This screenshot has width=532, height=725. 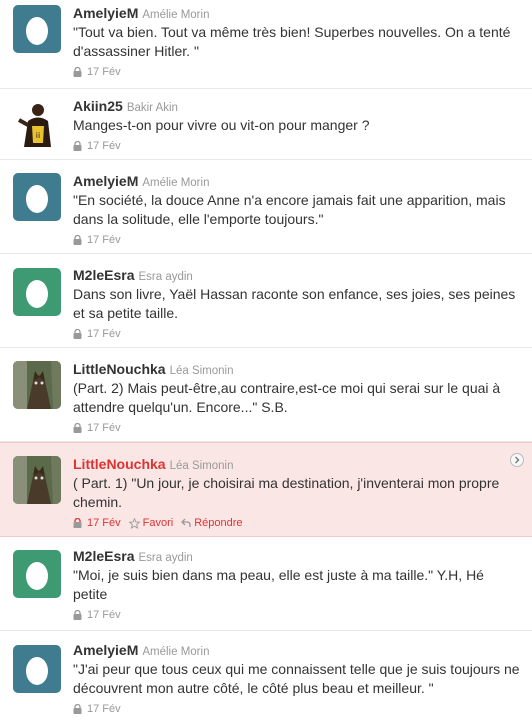 I want to click on chevron-right-icon, so click(x=517, y=460).